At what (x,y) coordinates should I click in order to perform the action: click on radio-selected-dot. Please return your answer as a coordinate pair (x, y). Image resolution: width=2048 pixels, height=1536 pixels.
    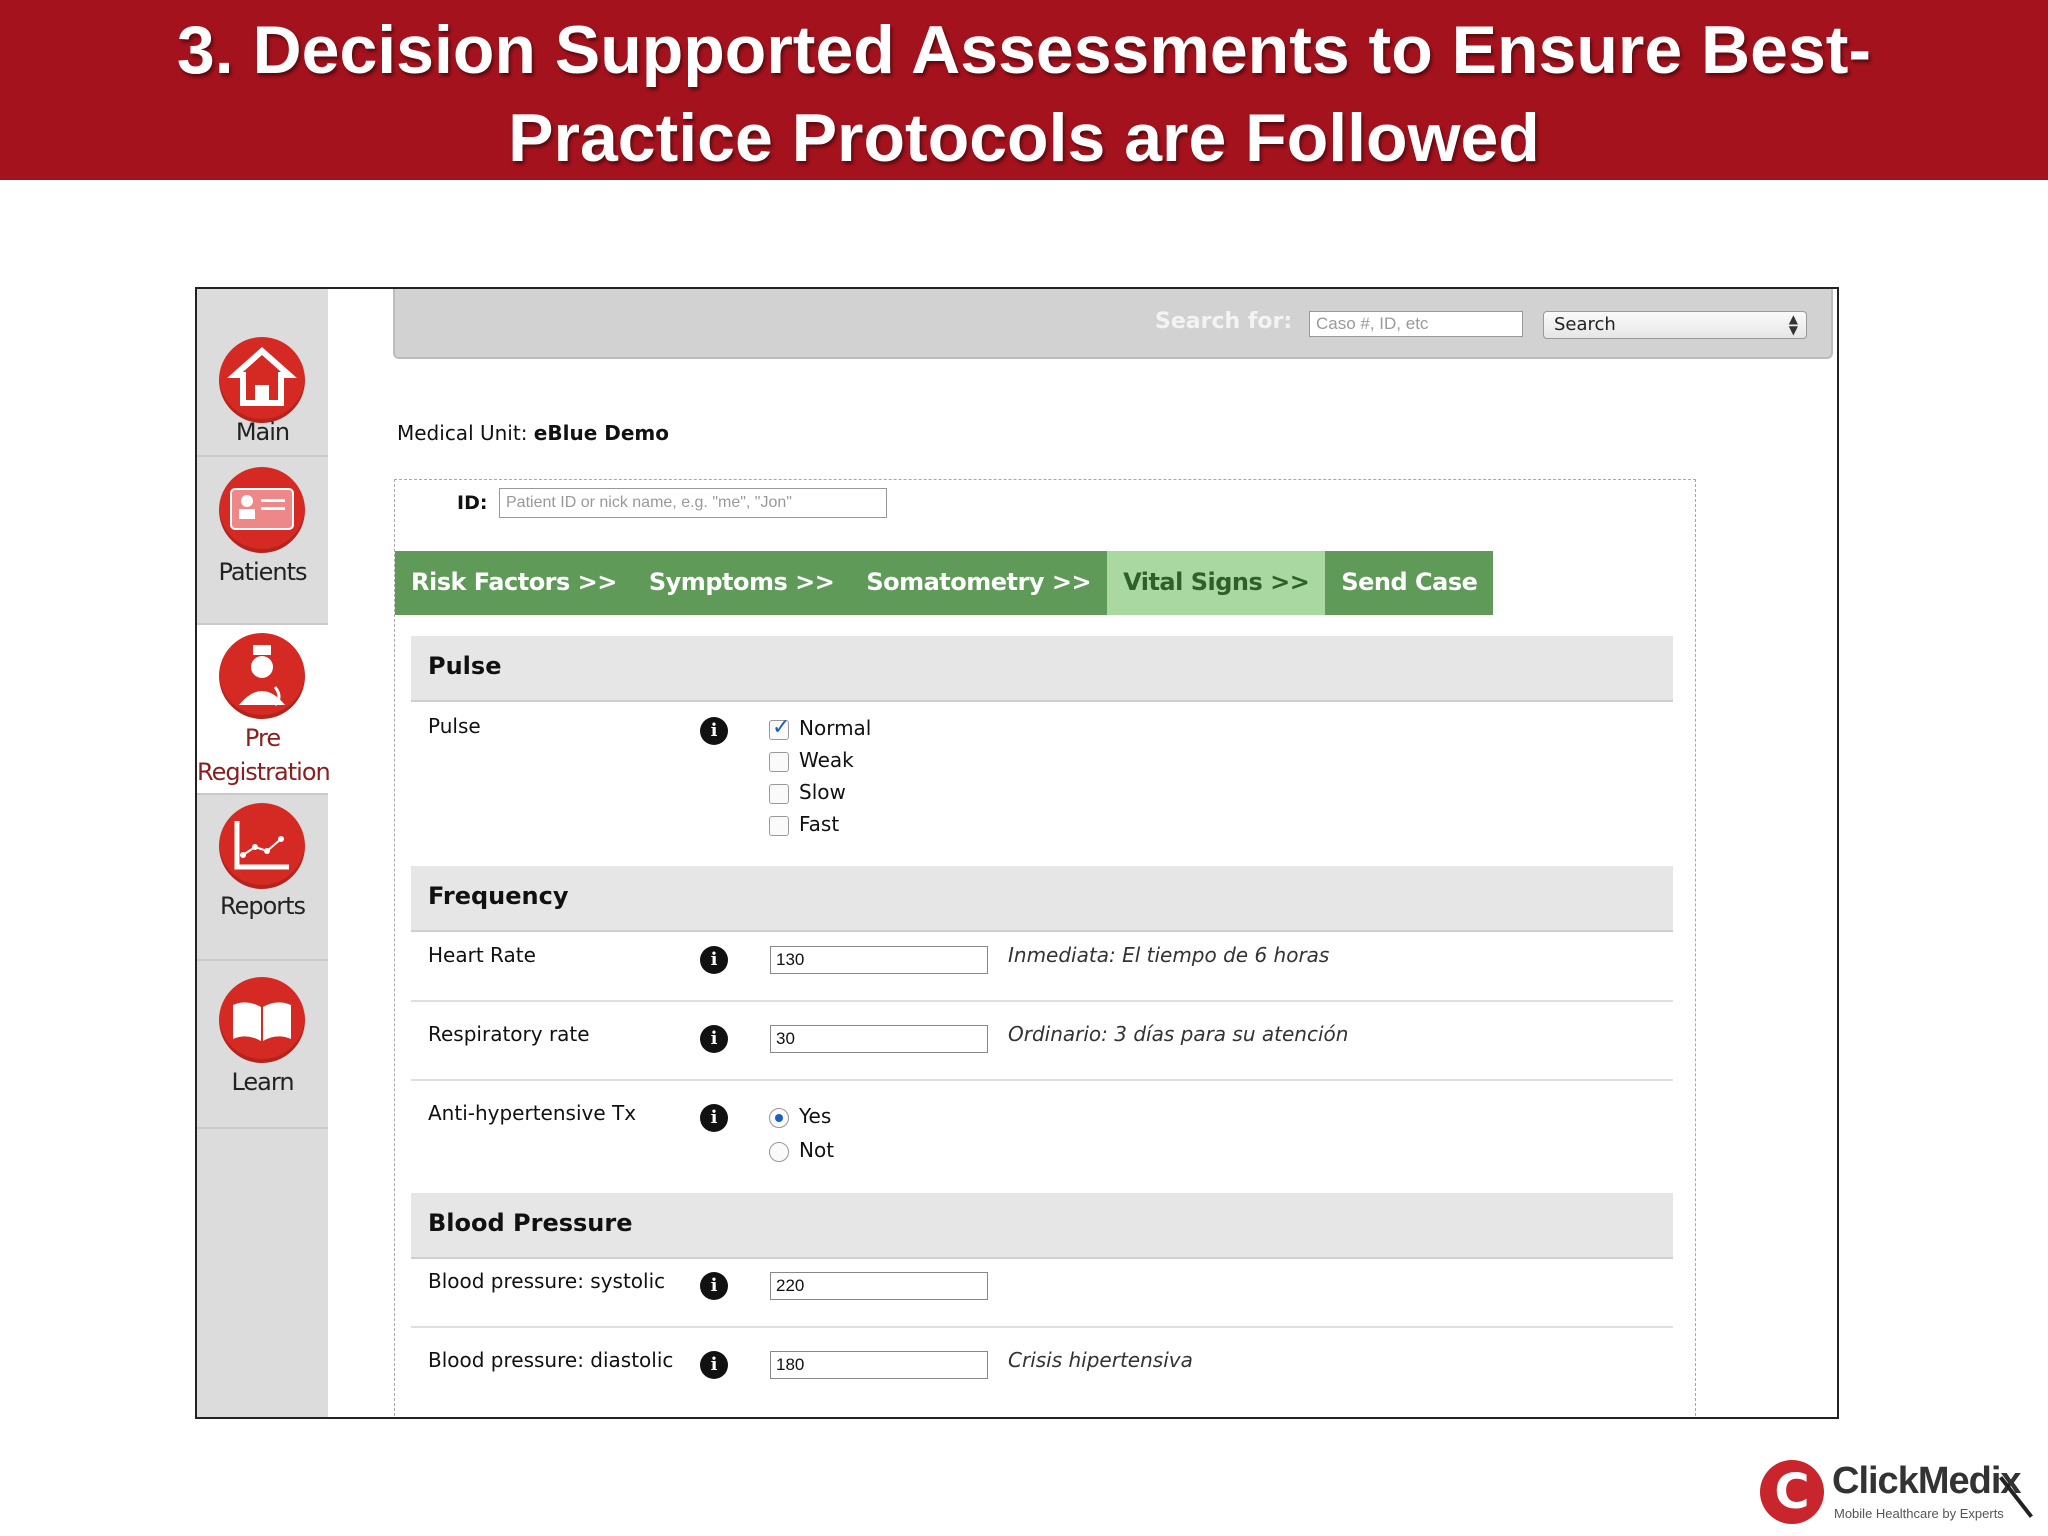
    Looking at the image, I should click on (779, 1118).